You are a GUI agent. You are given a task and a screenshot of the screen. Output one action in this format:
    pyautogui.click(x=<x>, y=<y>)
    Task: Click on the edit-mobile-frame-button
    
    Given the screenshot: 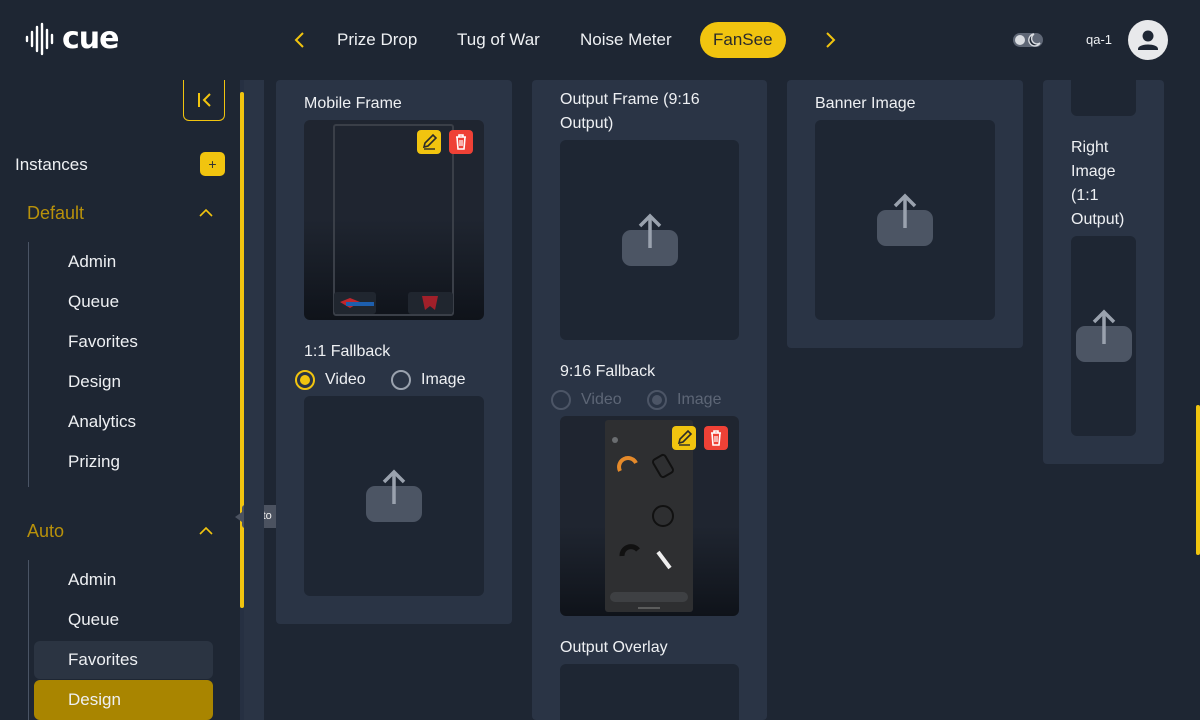 What is the action you would take?
    pyautogui.click(x=429, y=142)
    